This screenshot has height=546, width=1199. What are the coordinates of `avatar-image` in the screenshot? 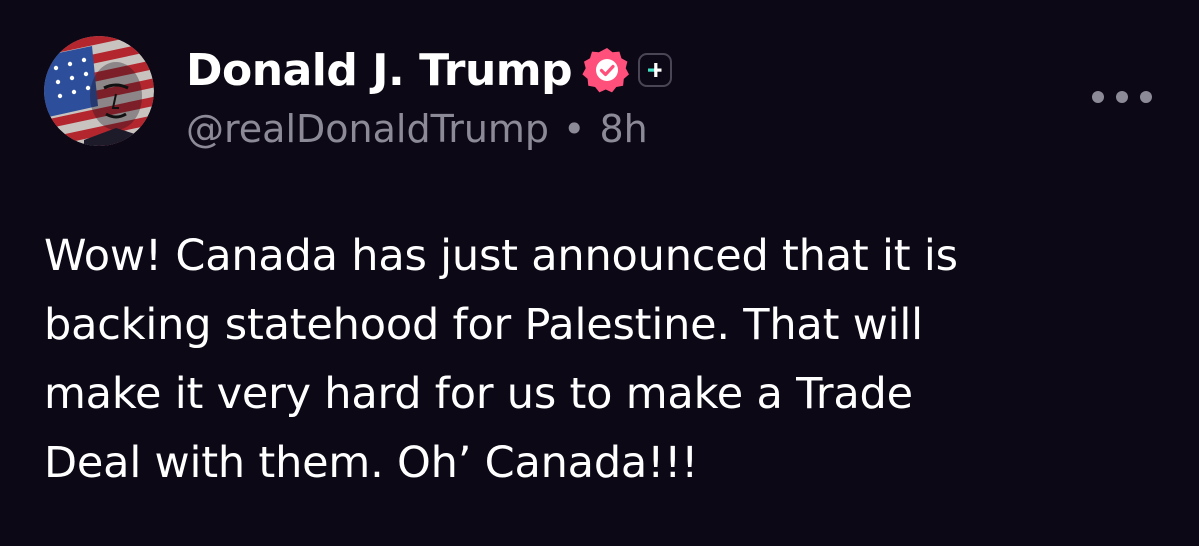 It's located at (99, 91).